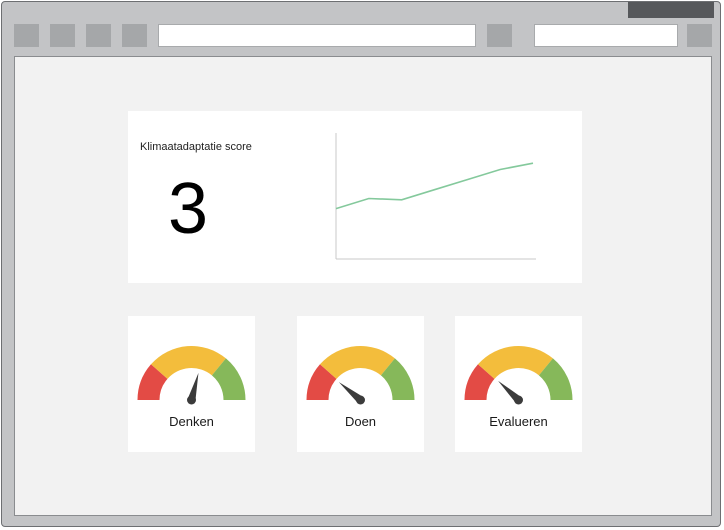  I want to click on score-trend-chart, so click(435, 196).